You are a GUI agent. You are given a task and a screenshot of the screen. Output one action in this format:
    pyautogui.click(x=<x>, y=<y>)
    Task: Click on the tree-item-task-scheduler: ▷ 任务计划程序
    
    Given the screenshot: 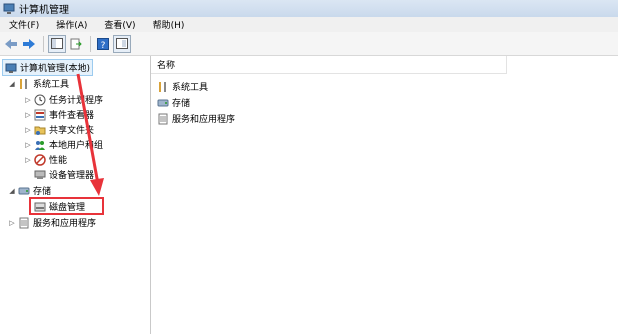 What is the action you would take?
    pyautogui.click(x=63, y=99)
    